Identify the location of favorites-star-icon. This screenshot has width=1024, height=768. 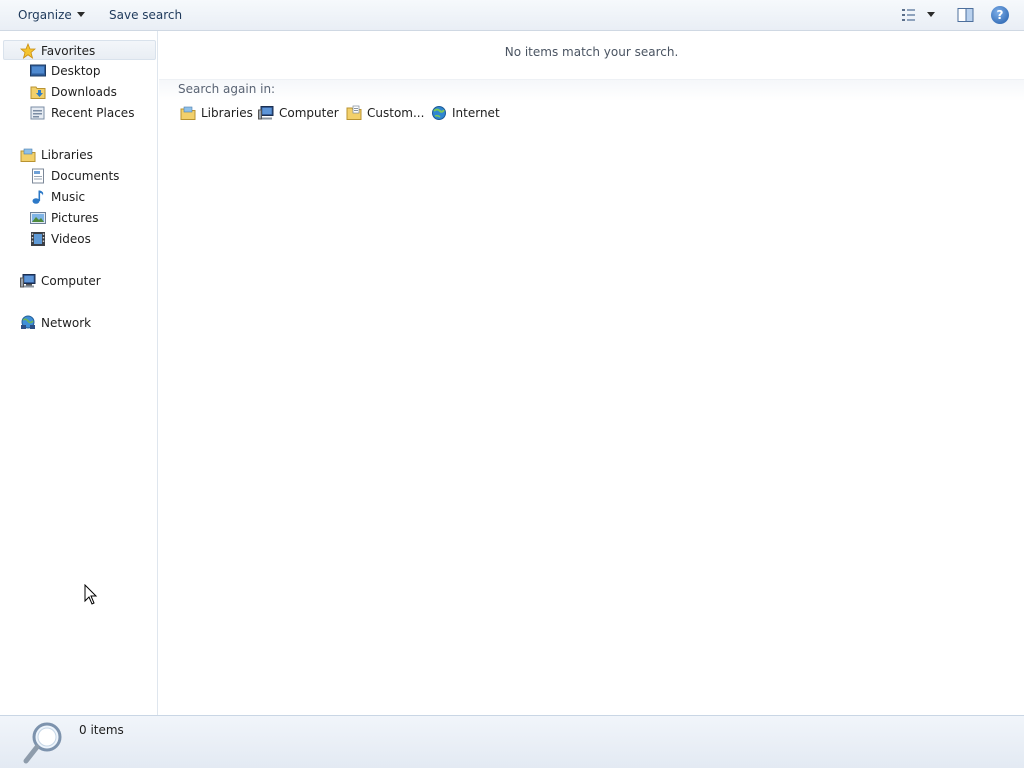
(28, 51).